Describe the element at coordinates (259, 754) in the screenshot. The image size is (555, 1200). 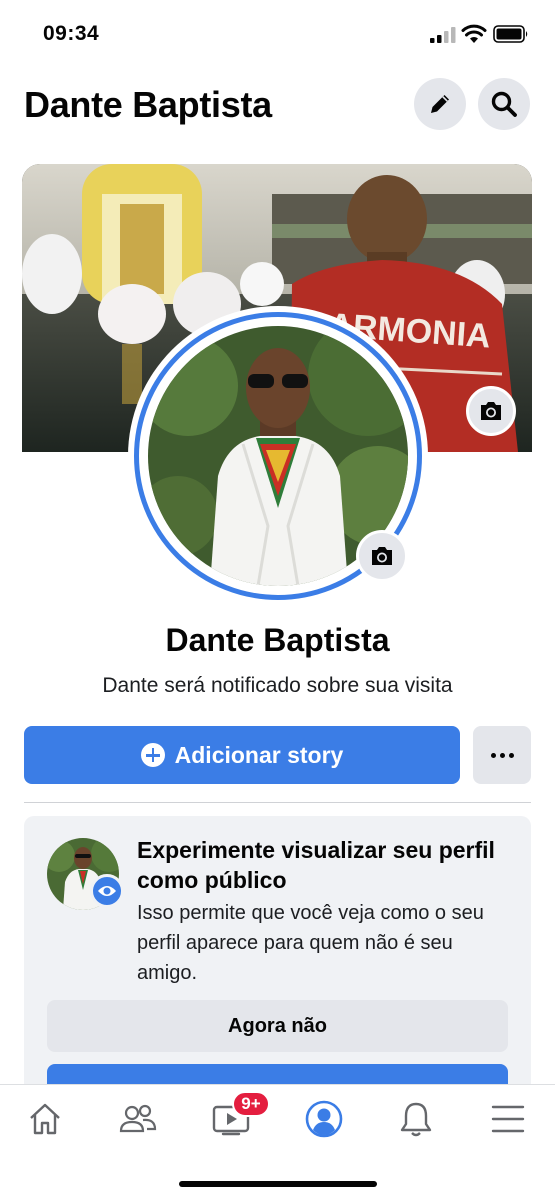
I see `add-story-label: Adicionar story` at that location.